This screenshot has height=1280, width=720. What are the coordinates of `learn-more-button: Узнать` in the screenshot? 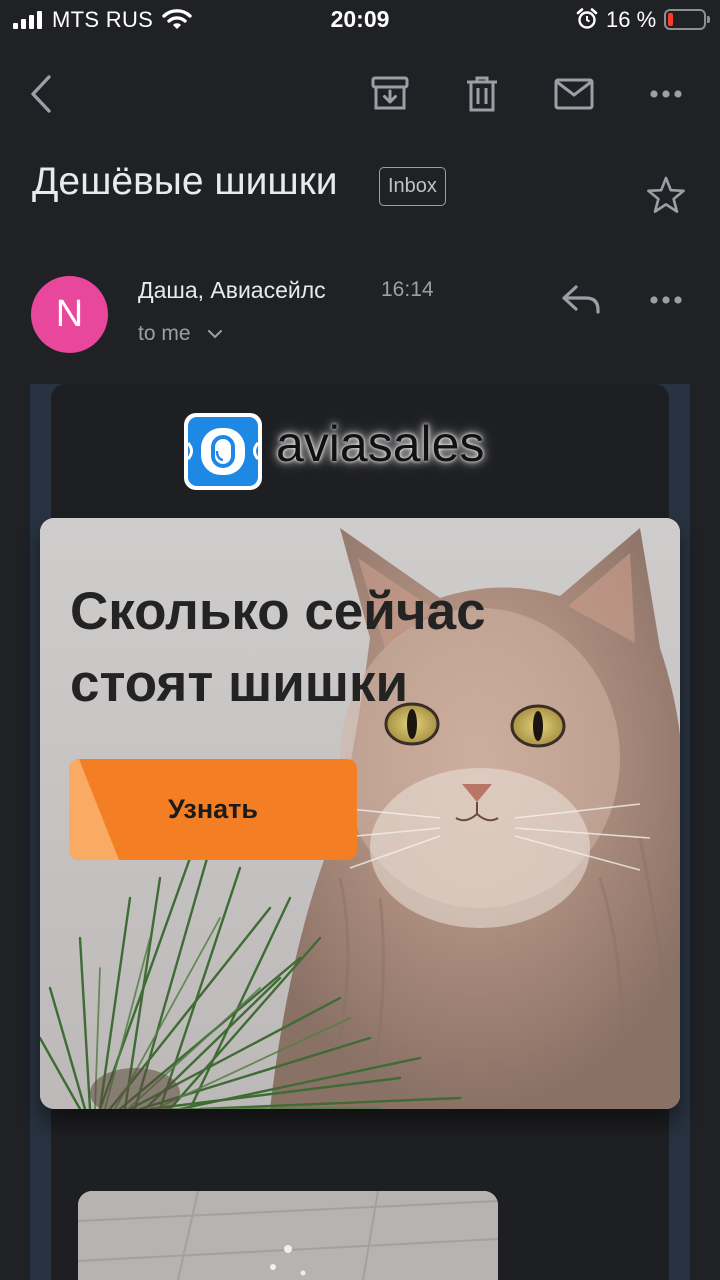 It's located at (213, 809).